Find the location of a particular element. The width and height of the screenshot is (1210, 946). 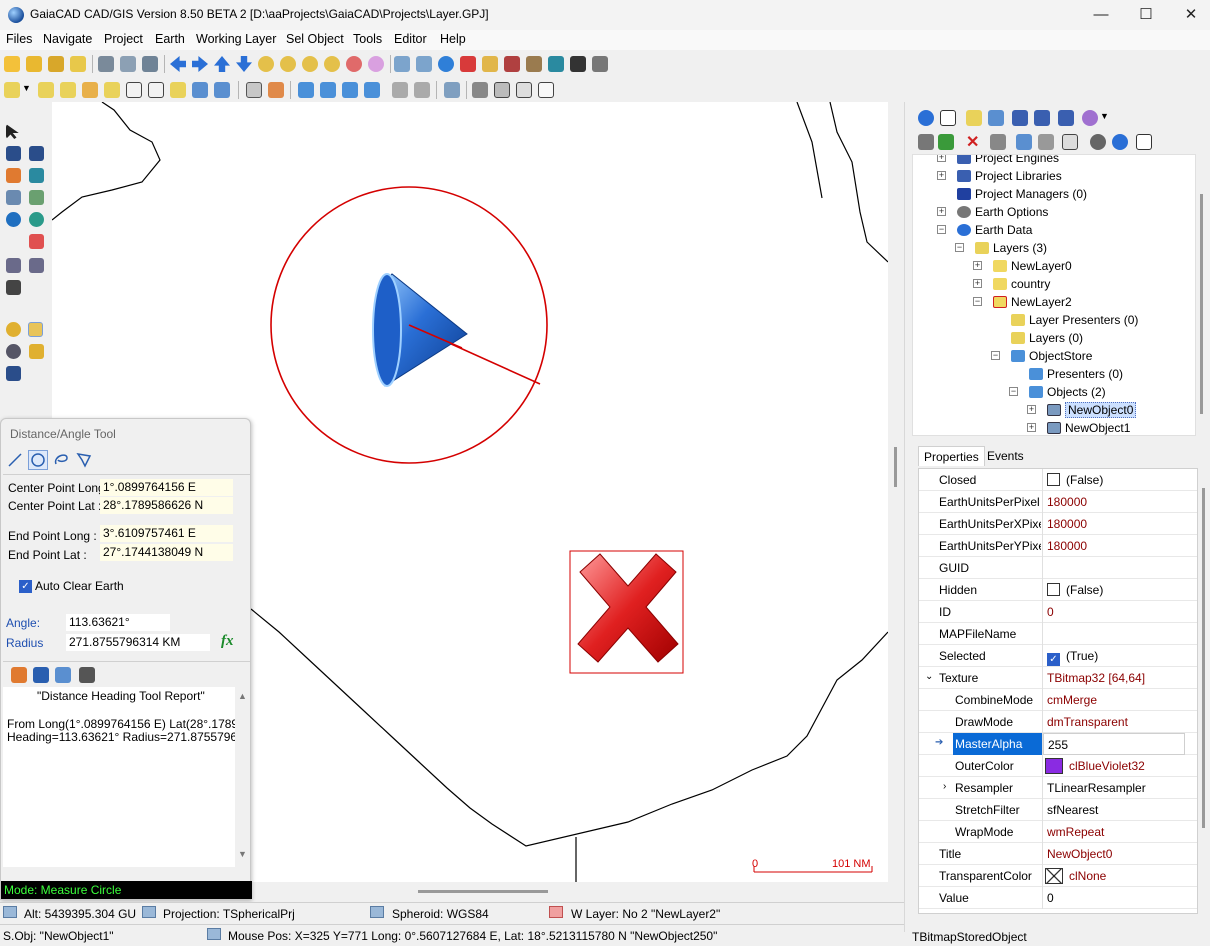

tree-node-layer-presenters: Layer Presenters (0) is located at coordinates (1074, 320).